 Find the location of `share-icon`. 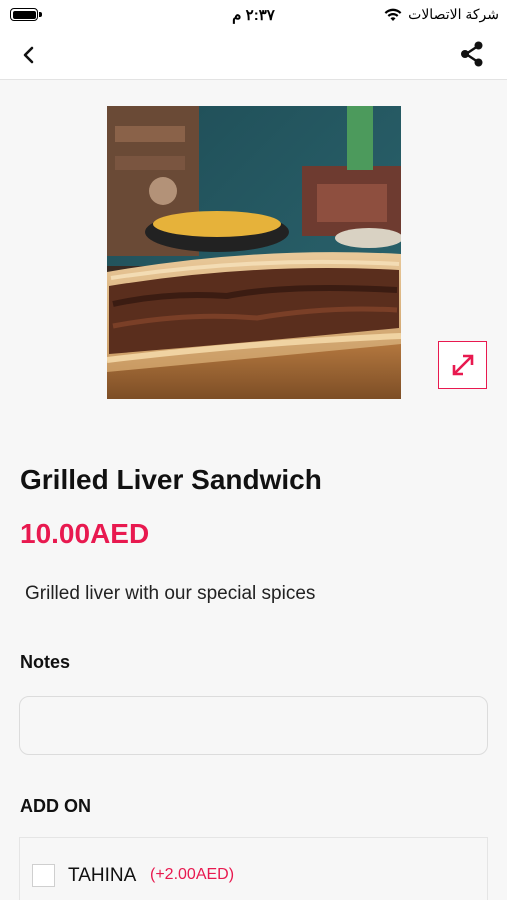

share-icon is located at coordinates (472, 54).